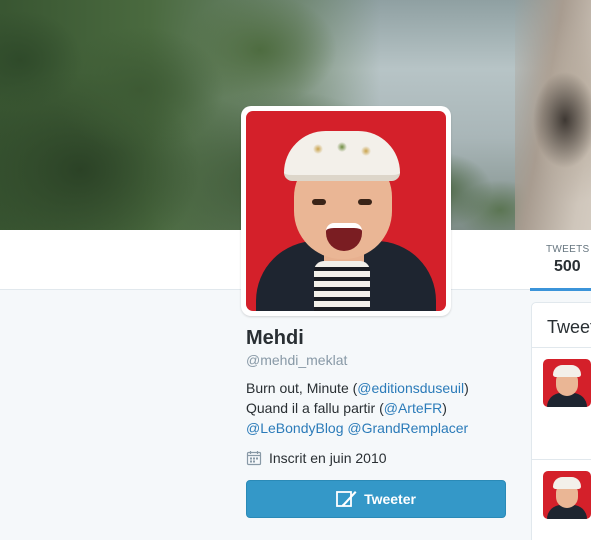 The width and height of the screenshot is (591, 540). I want to click on bio-line-3: @LeBondyBlog @GrandRemplacer, so click(386, 428).